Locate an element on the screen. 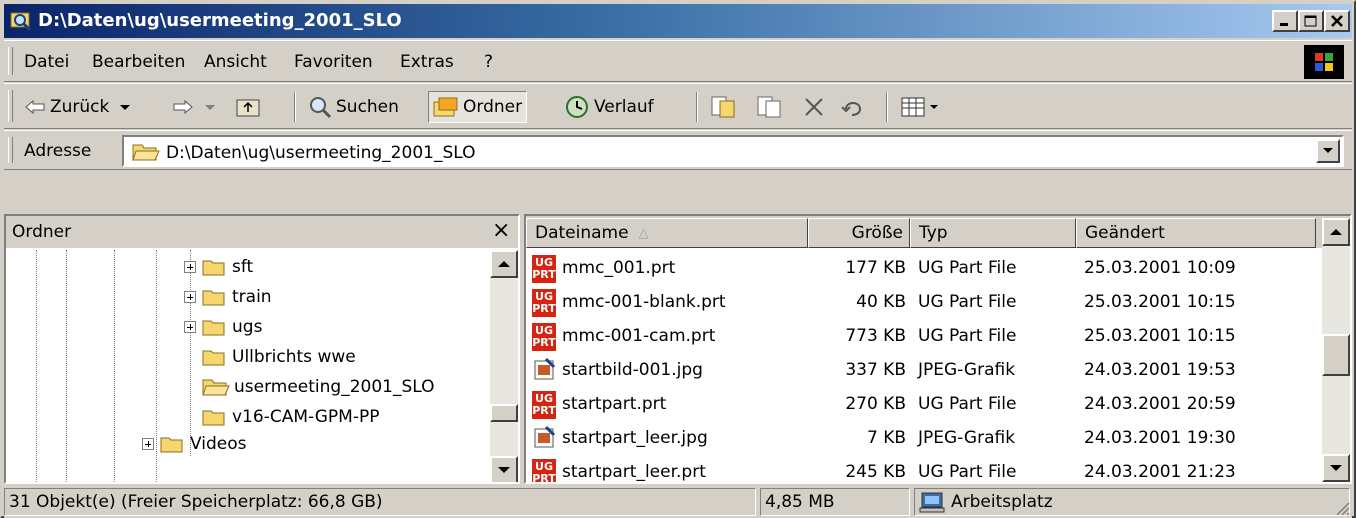  column-header-name: Dateiname △ is located at coordinates (667, 233).